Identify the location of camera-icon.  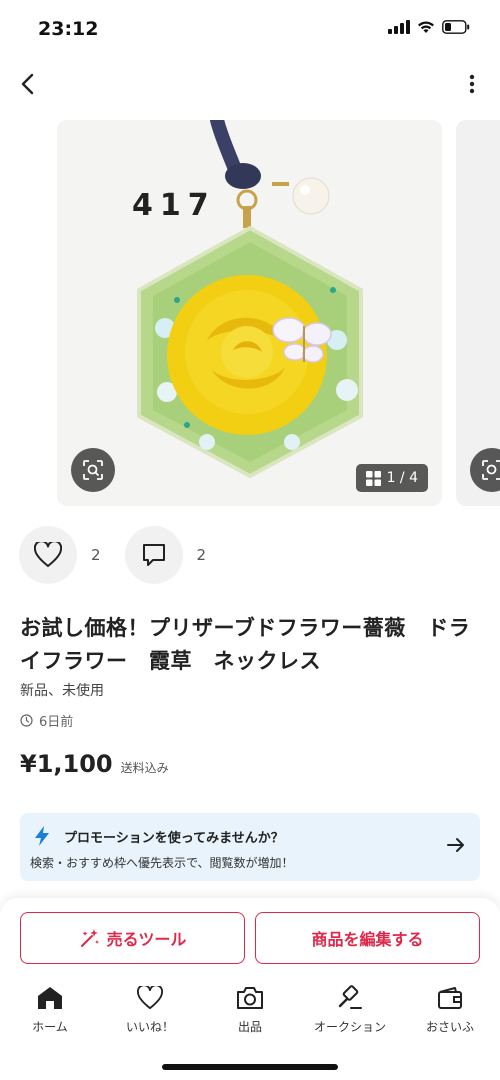
(250, 998).